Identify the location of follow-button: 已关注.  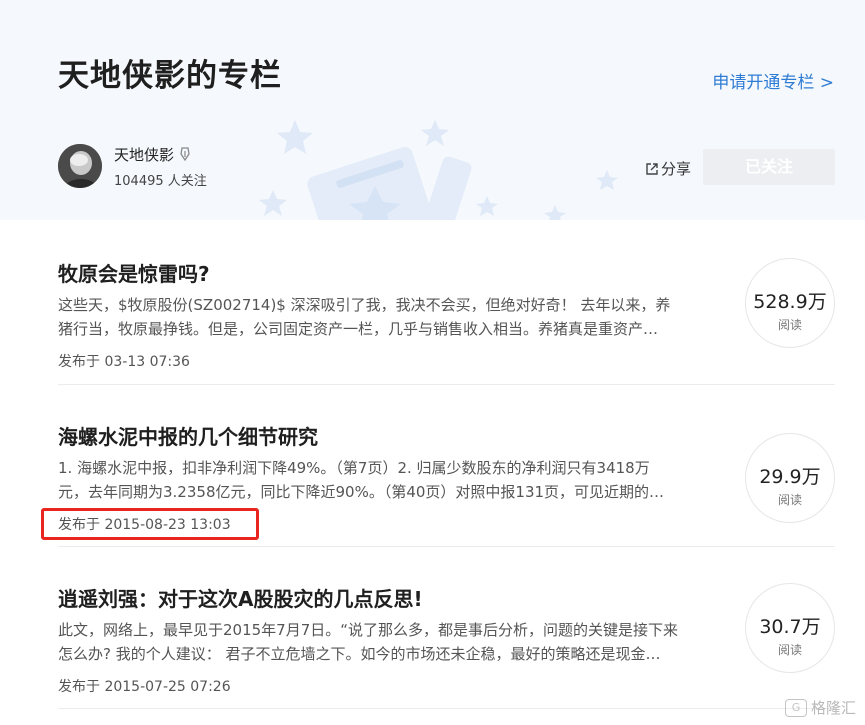
(769, 167).